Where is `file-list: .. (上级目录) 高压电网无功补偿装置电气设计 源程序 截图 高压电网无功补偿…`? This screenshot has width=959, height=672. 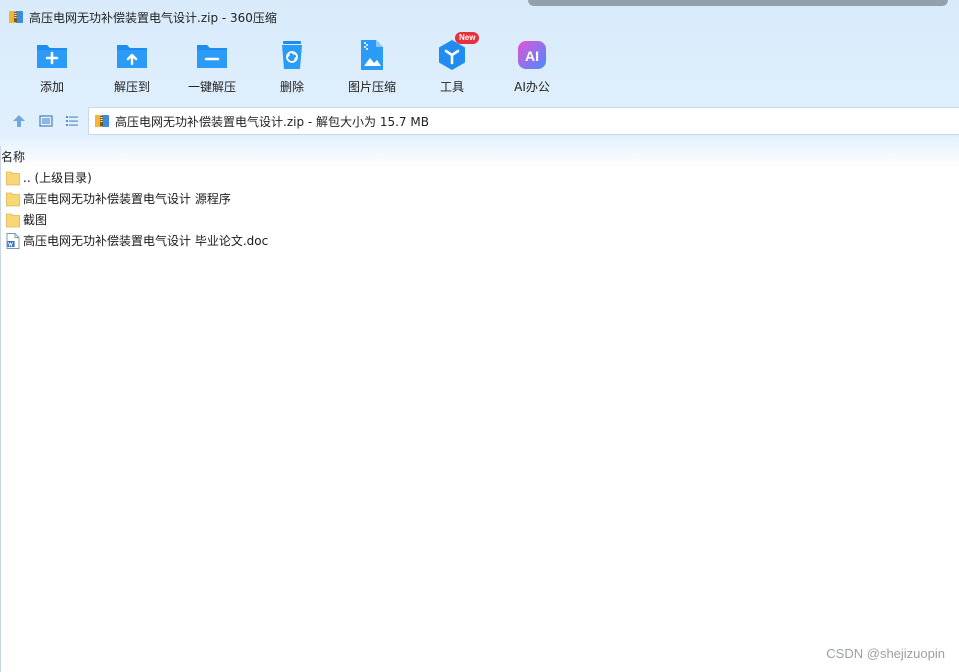
file-list: .. (上级目录) 高压电网无功补偿装置电气设计 源程序 截图 高压电网无功补偿… is located at coordinates (479, 209).